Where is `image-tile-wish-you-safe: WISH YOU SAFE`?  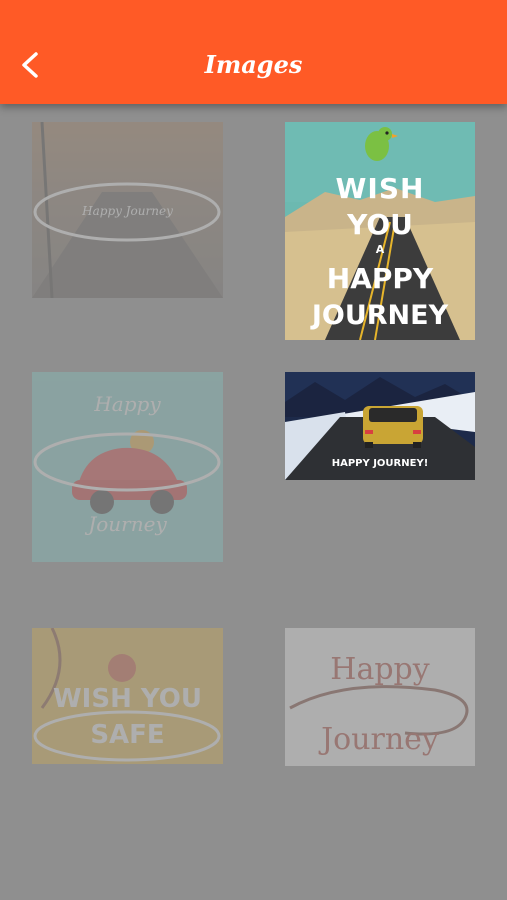
image-tile-wish-you-safe: WISH YOU SAFE is located at coordinates (127, 696).